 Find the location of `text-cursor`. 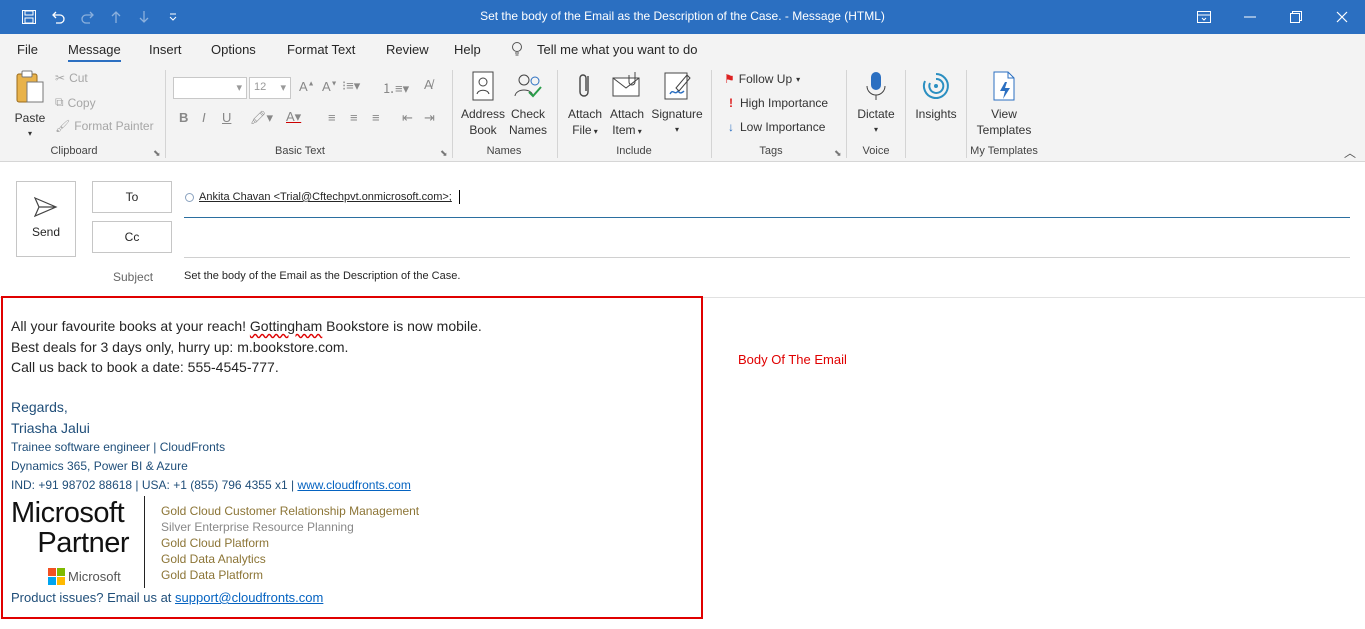

text-cursor is located at coordinates (459, 197).